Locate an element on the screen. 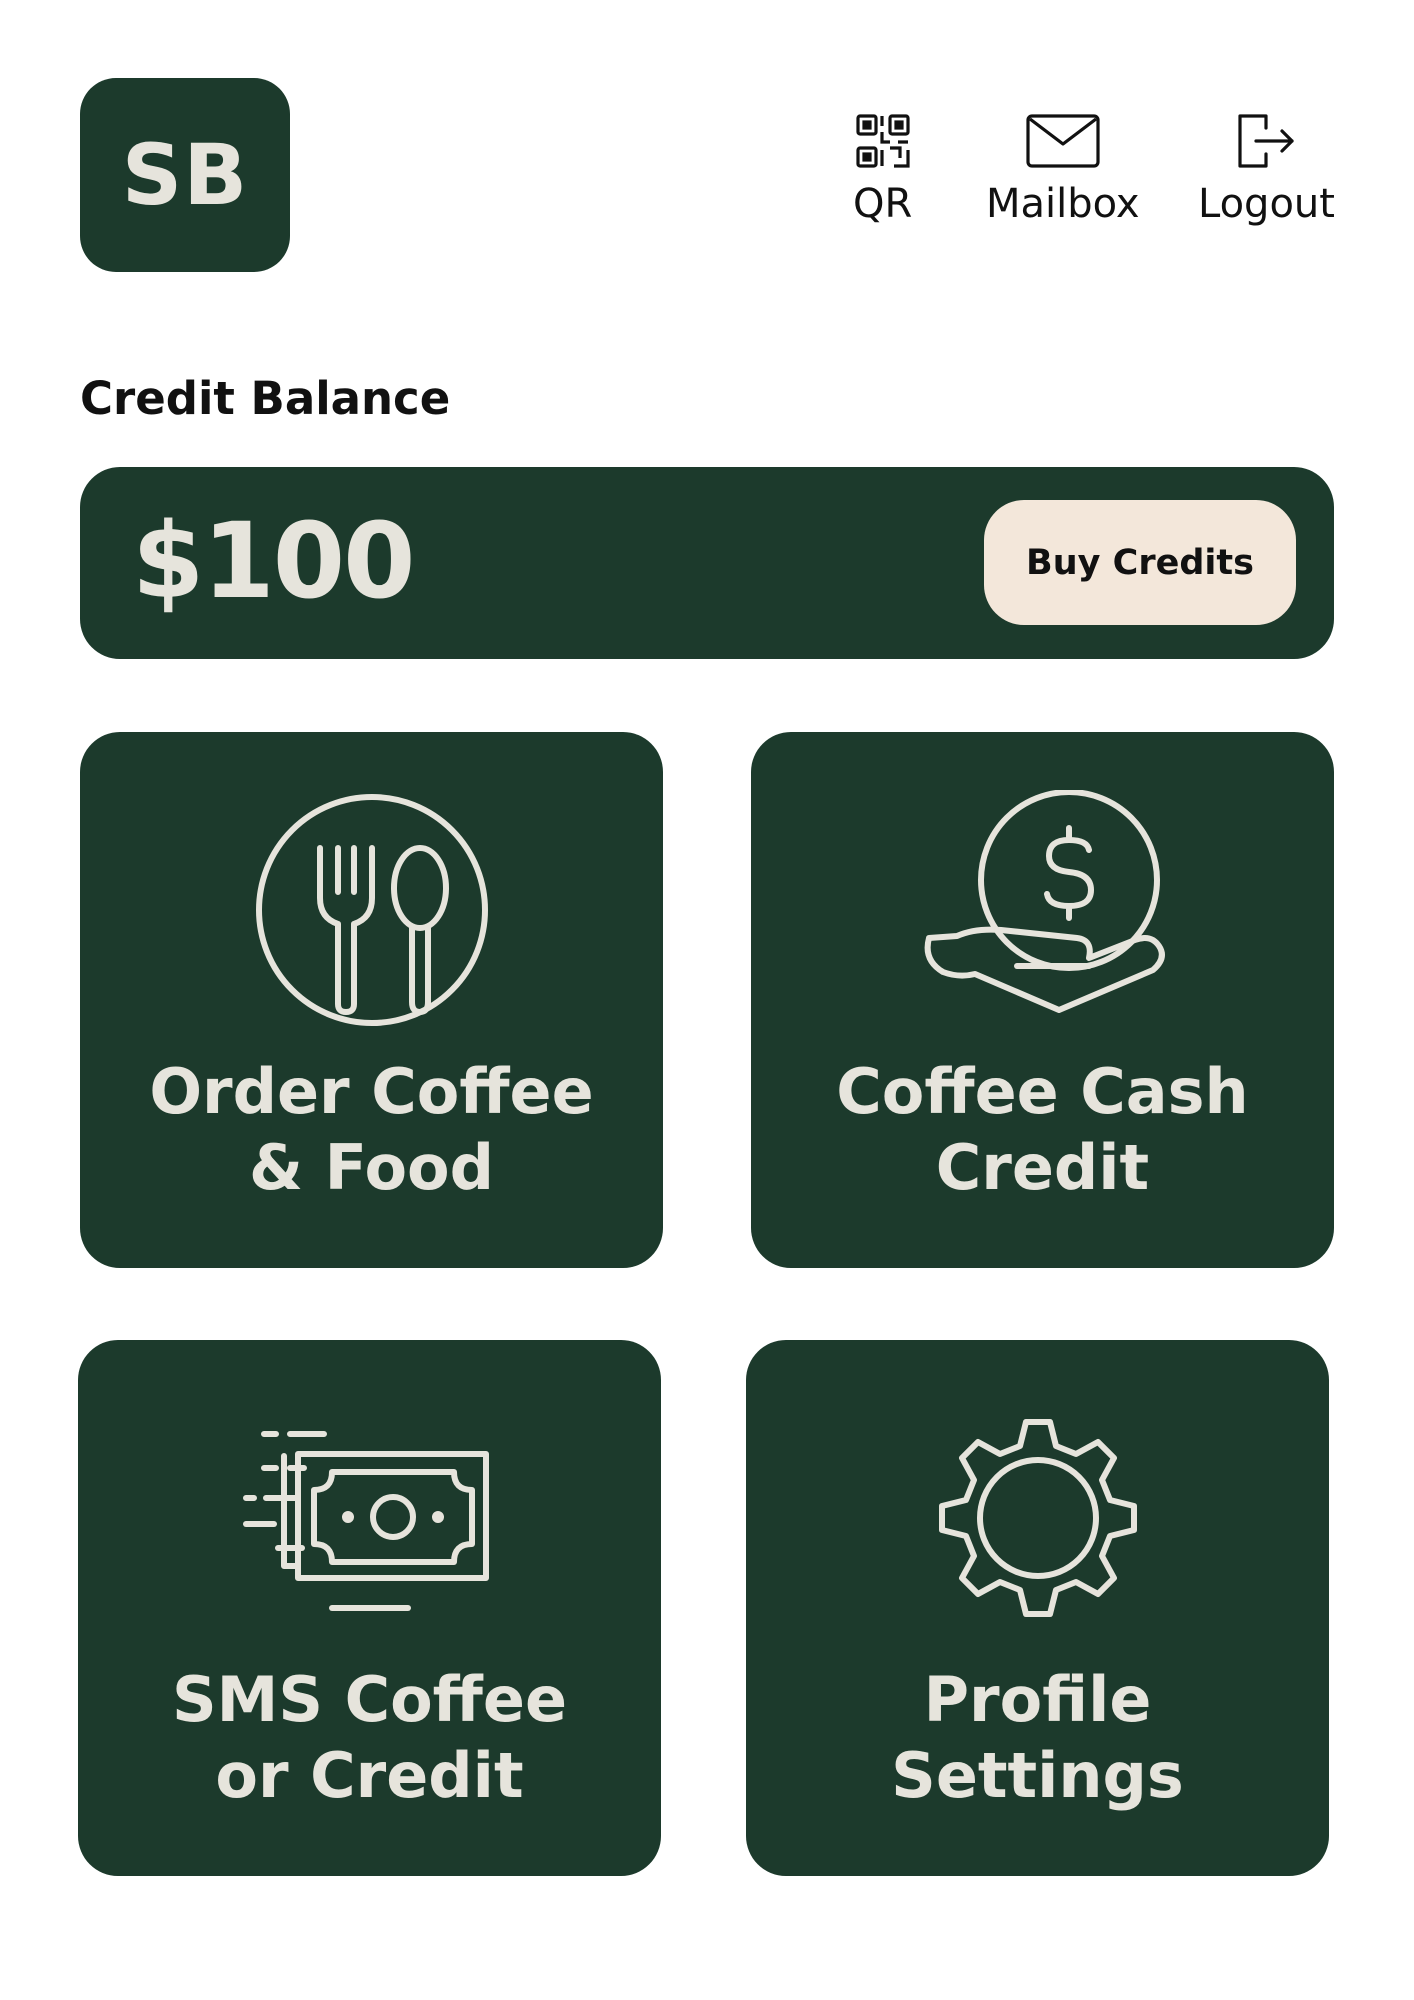  logout-icon is located at coordinates (1266, 141).